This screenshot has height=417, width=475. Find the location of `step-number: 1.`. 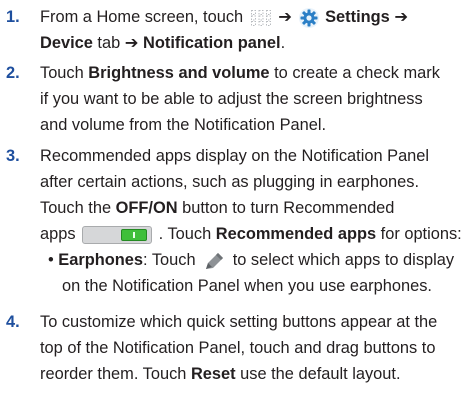

step-number: 1. is located at coordinates (13, 17).